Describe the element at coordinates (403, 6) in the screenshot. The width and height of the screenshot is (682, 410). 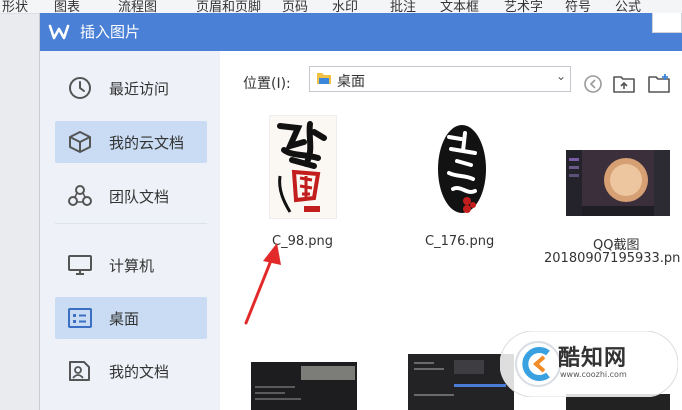
I see `ribbon-item-comment: 批注` at that location.